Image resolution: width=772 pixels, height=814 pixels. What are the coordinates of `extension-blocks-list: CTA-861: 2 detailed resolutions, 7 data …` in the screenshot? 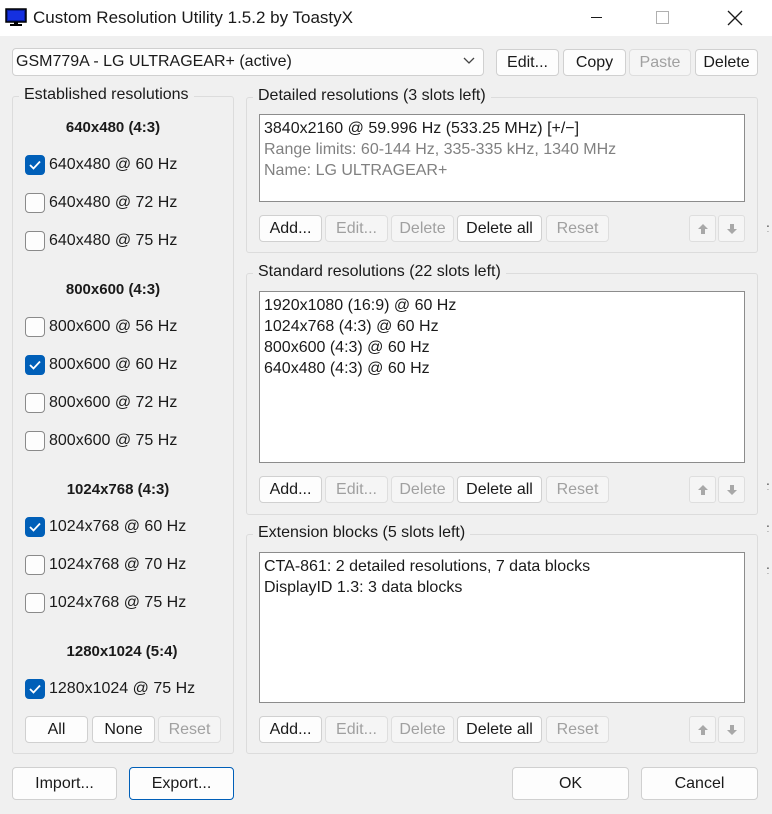 It's located at (502, 627).